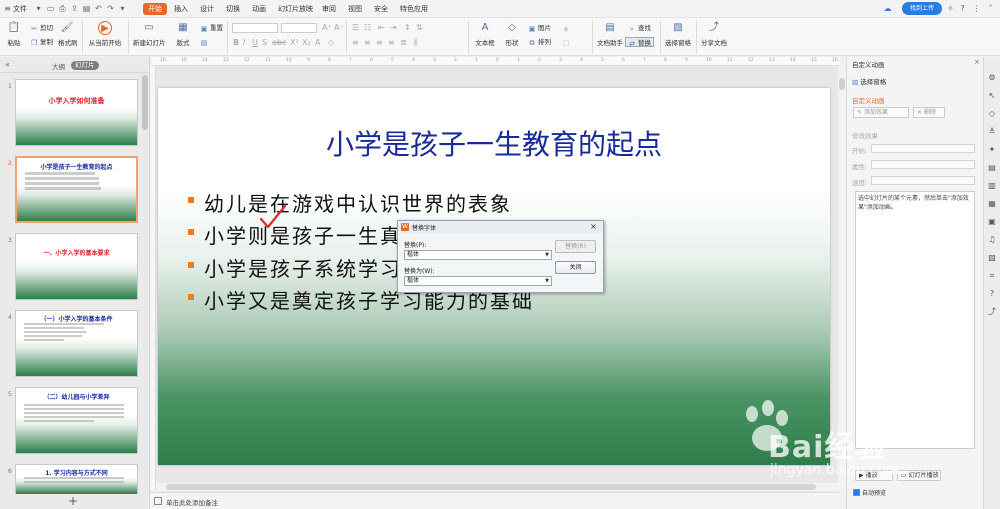 The image size is (1000, 509). What do you see at coordinates (992, 132) in the screenshot?
I see `sliders-icon: ≚` at bounding box center [992, 132].